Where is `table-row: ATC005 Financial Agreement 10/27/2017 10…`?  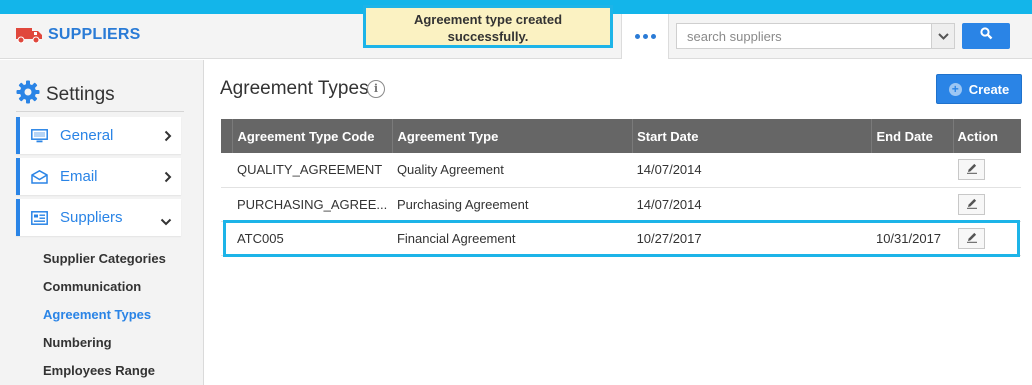 table-row: ATC005 Financial Agreement 10/27/2017 10… is located at coordinates (621, 238).